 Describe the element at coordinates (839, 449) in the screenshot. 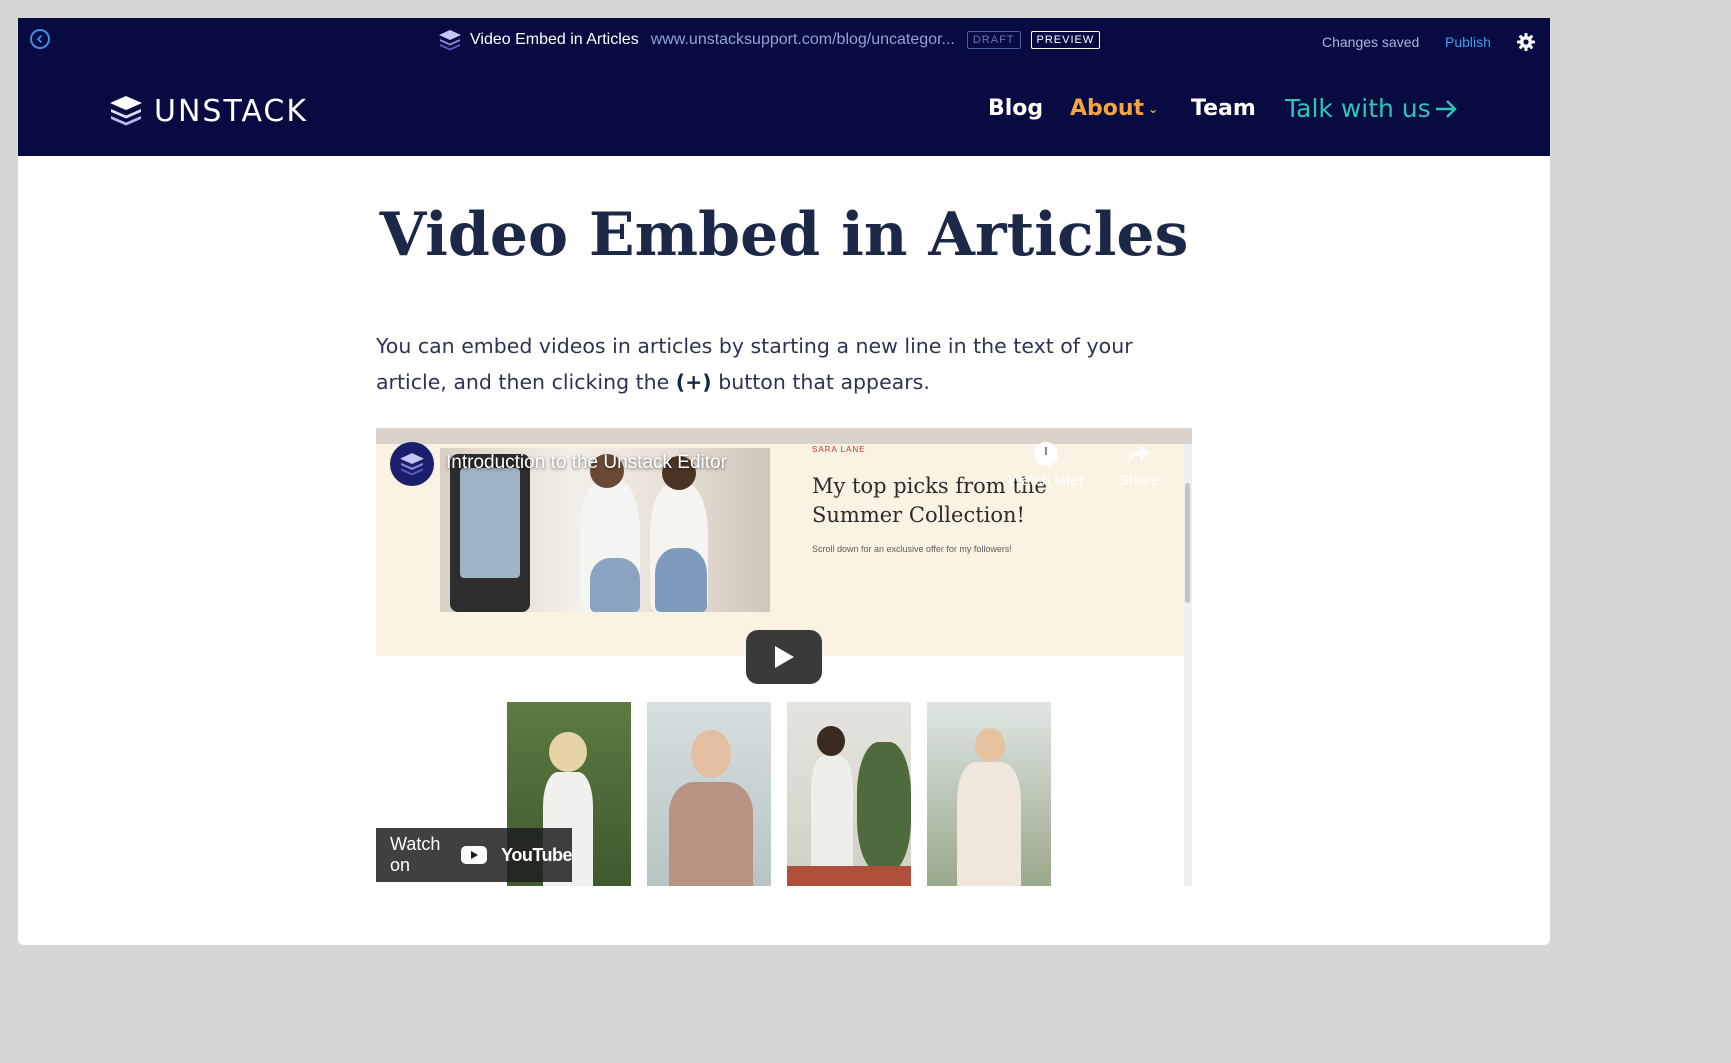

I see `inner-brand: SARA LANE` at that location.